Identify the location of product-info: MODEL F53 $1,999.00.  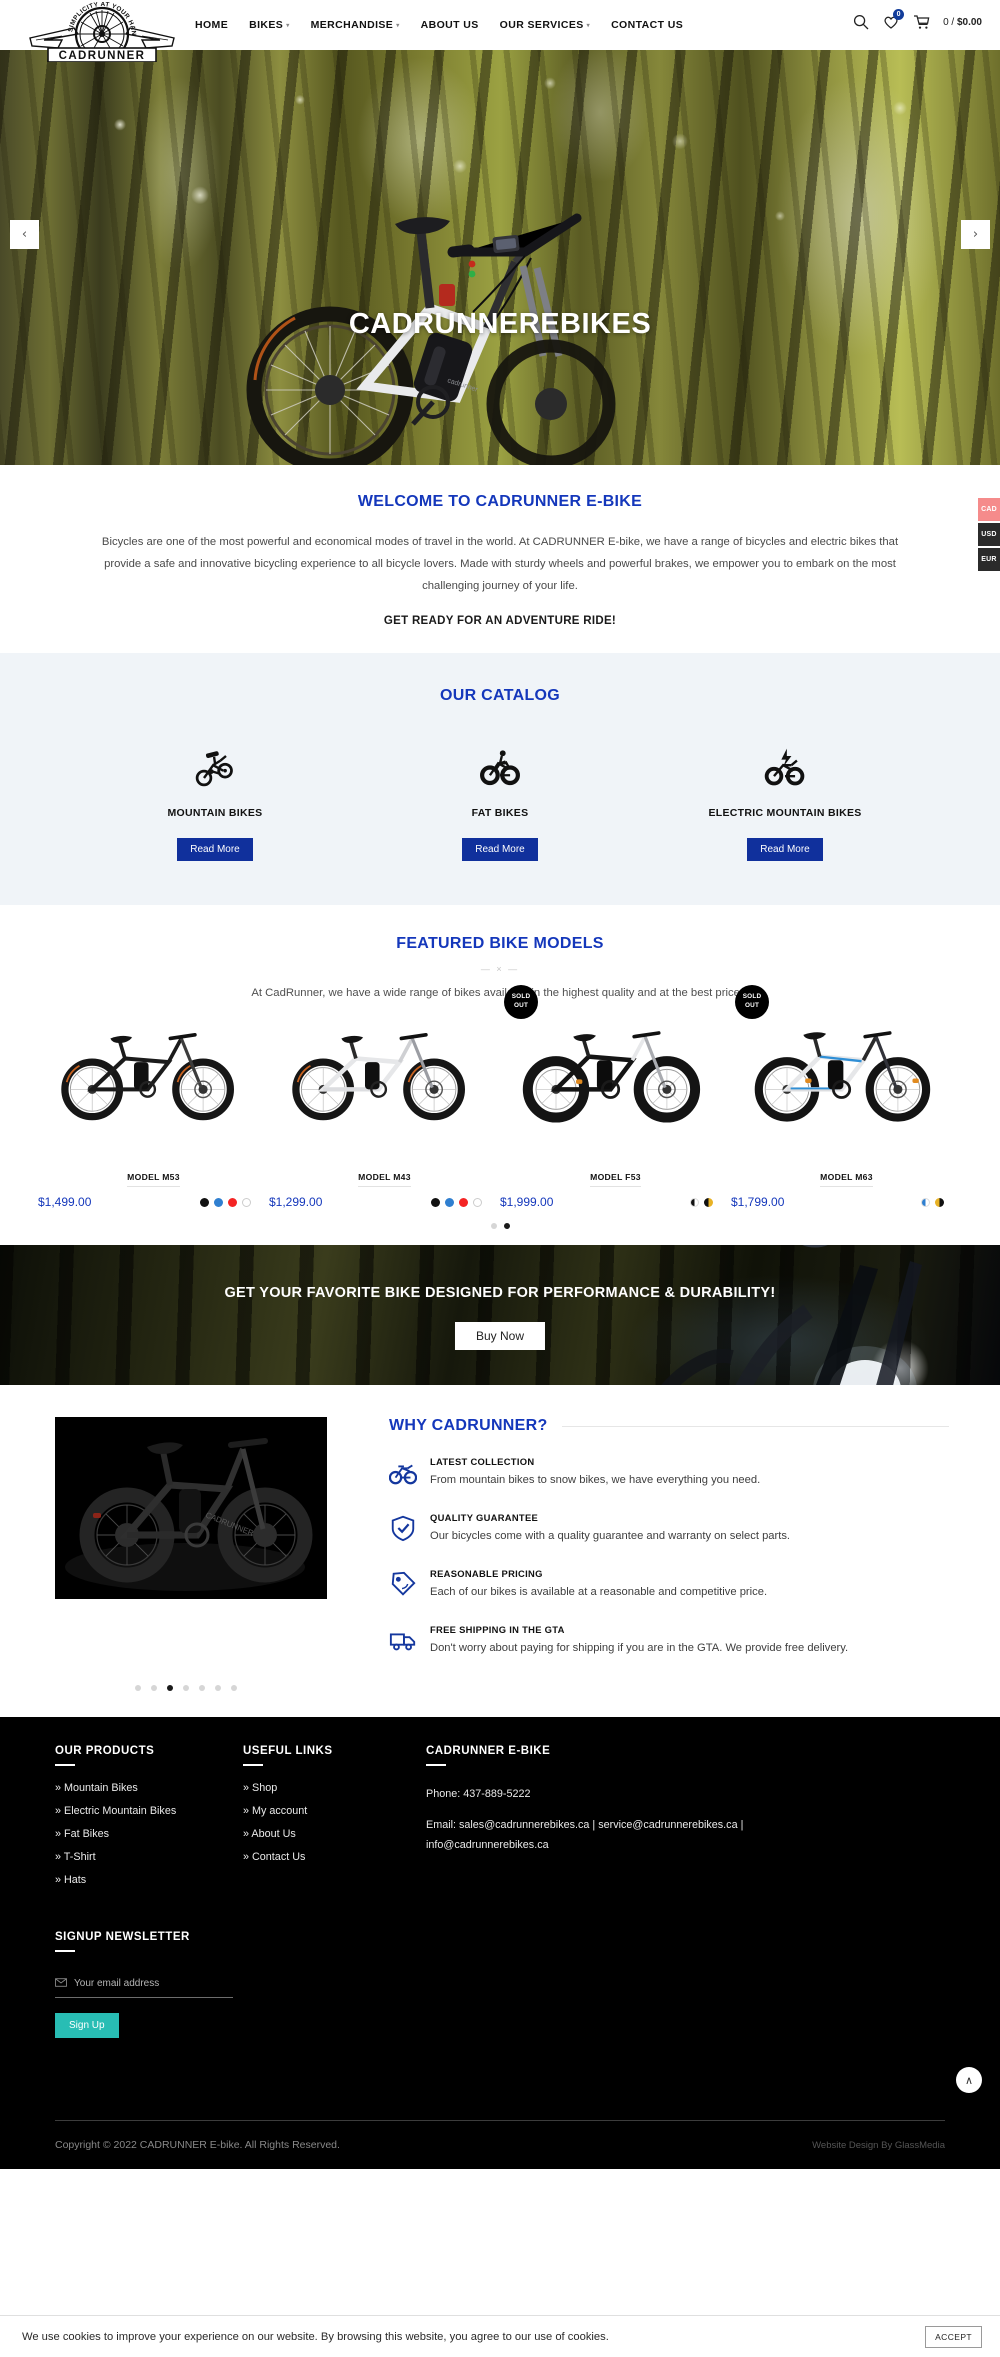
(615, 1169).